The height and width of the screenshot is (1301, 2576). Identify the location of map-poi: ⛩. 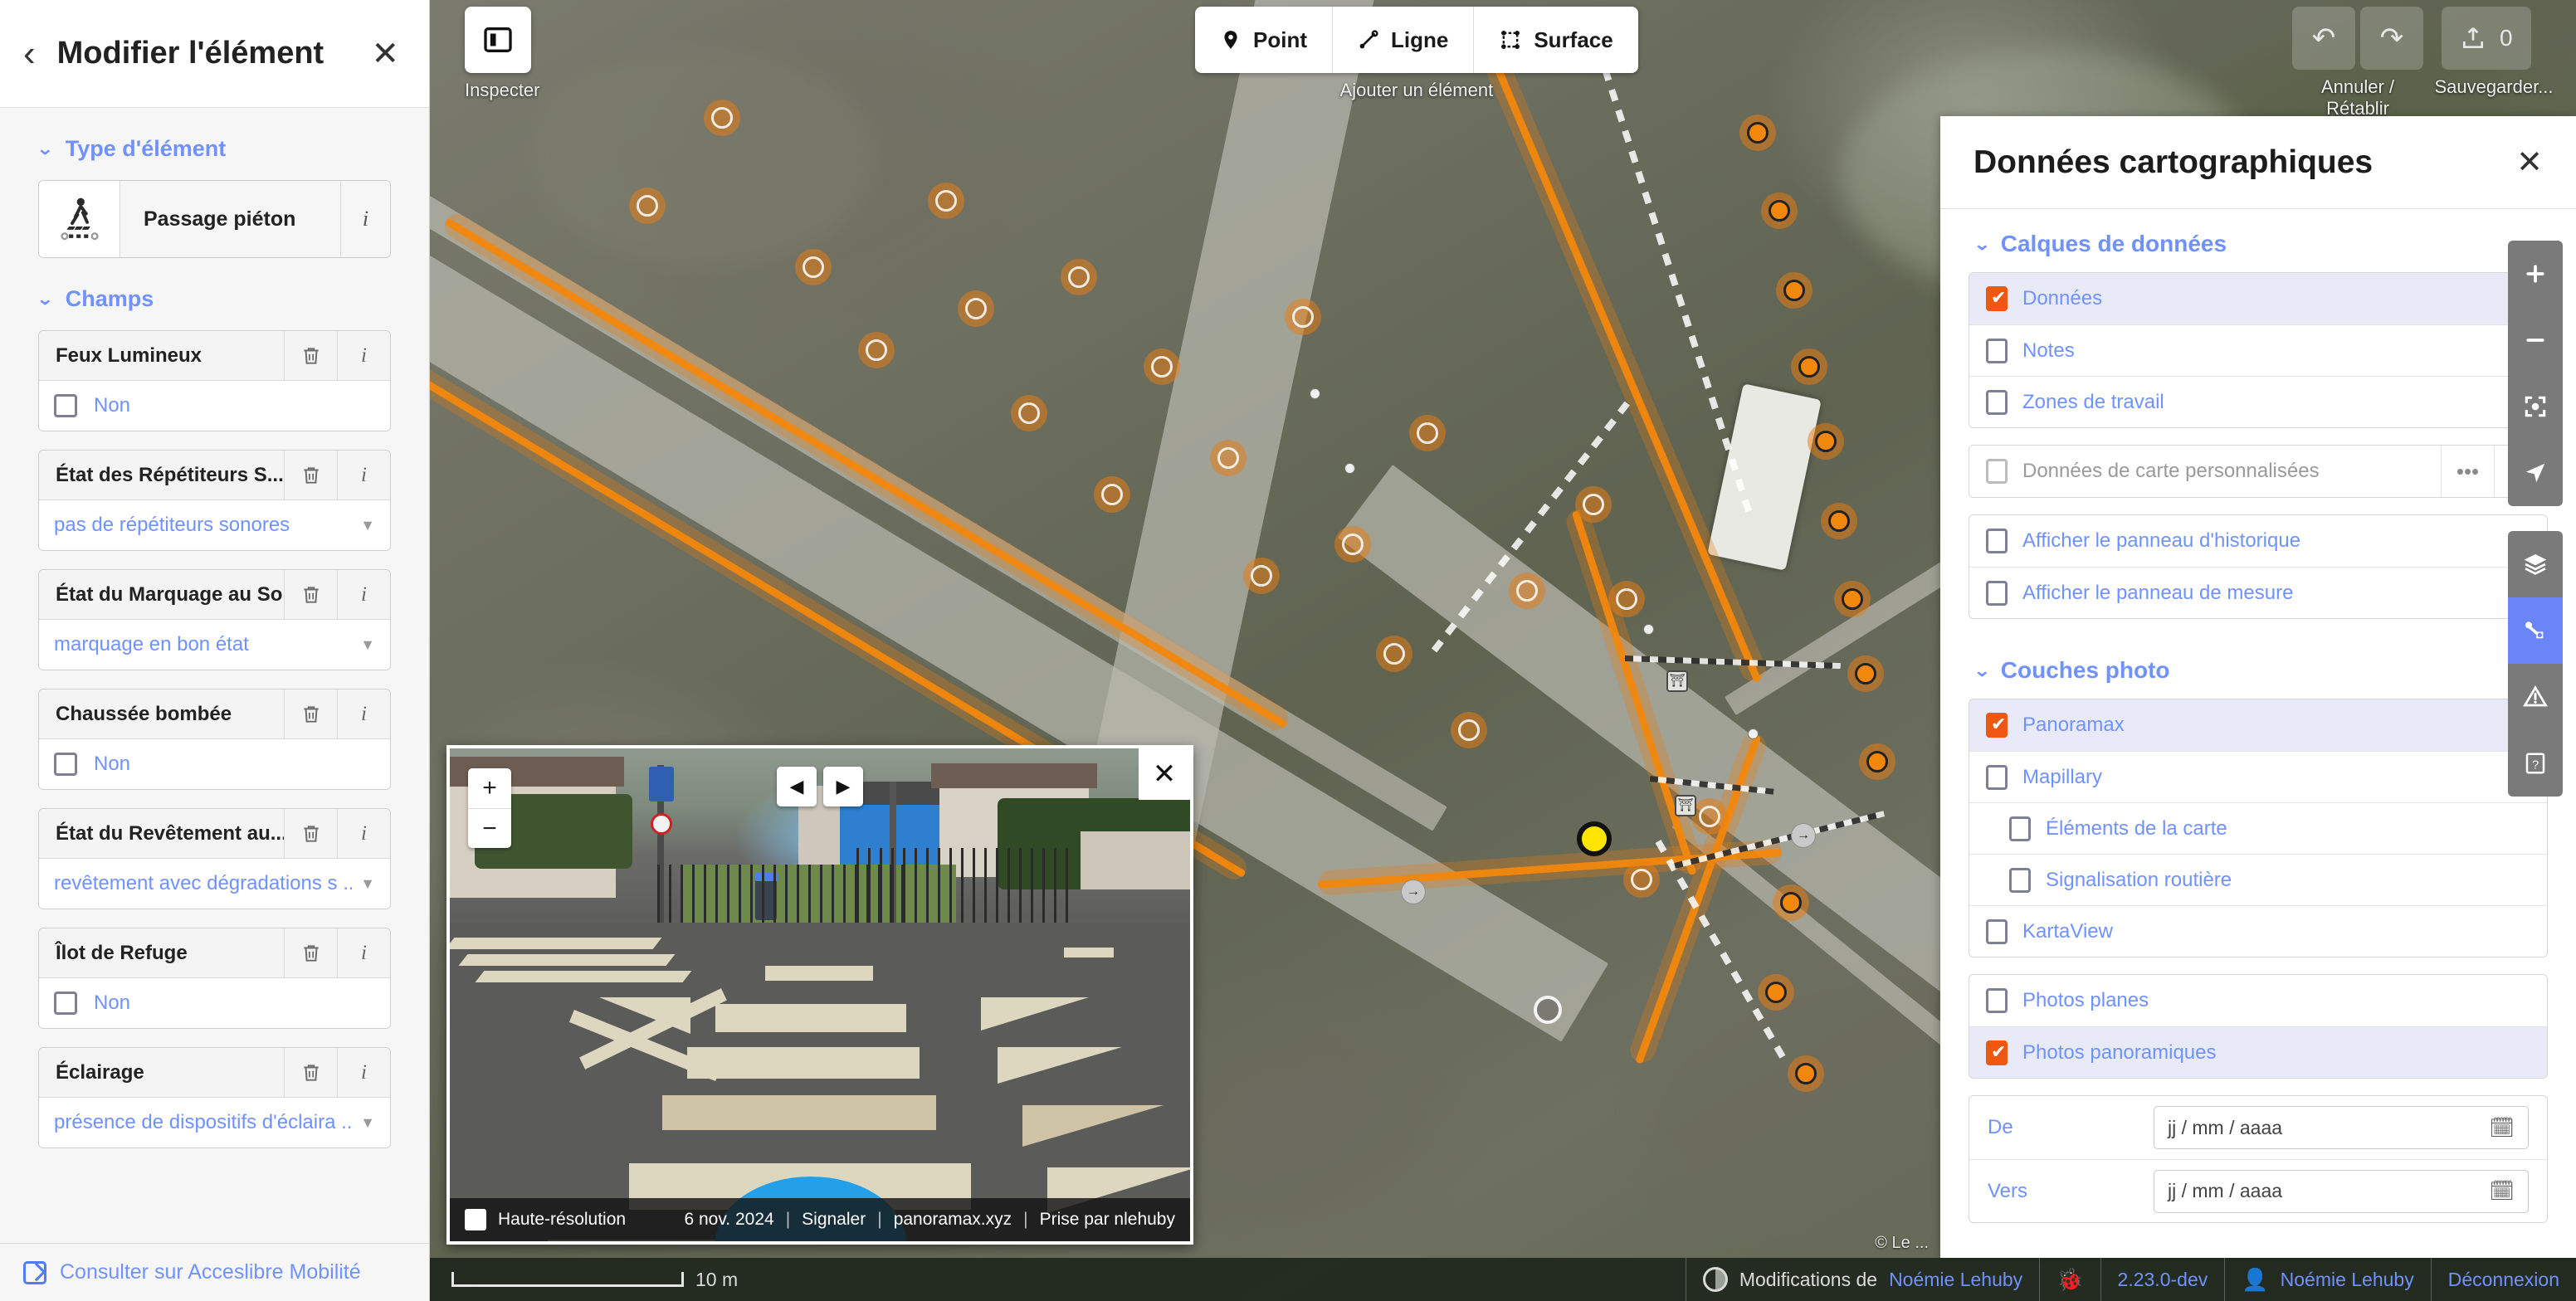
(1686, 805).